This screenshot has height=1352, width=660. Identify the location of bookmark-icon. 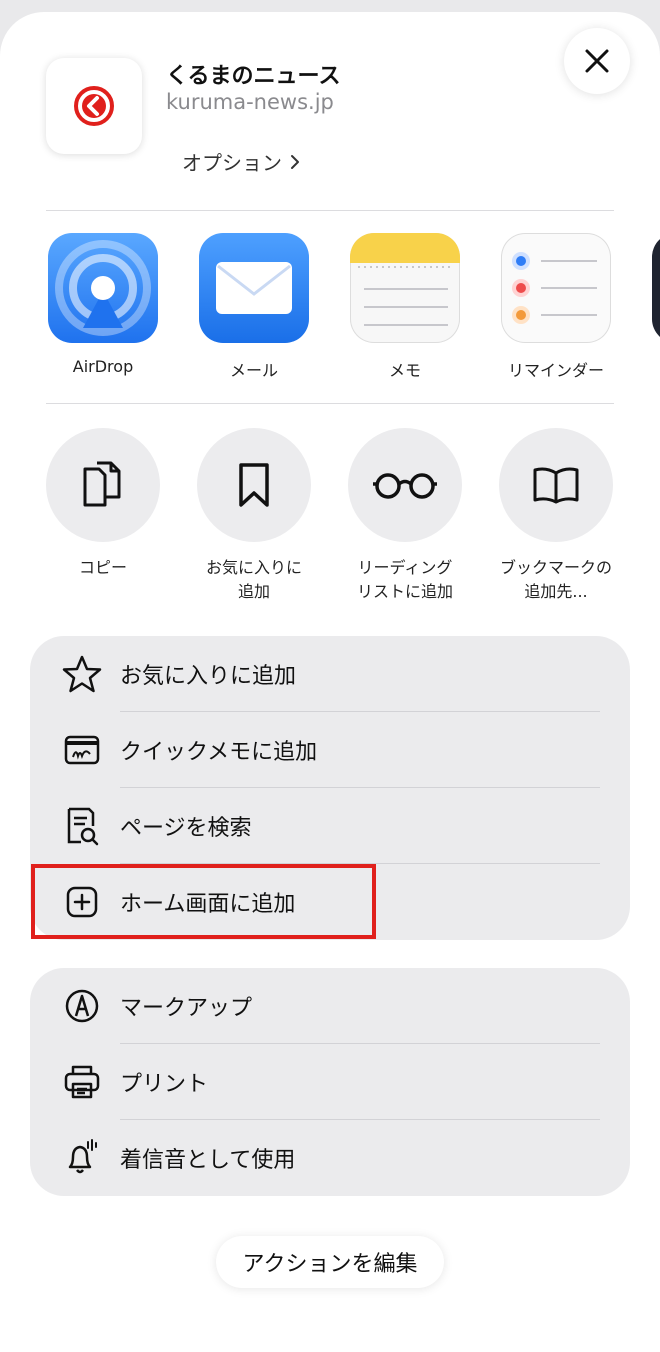
(254, 485).